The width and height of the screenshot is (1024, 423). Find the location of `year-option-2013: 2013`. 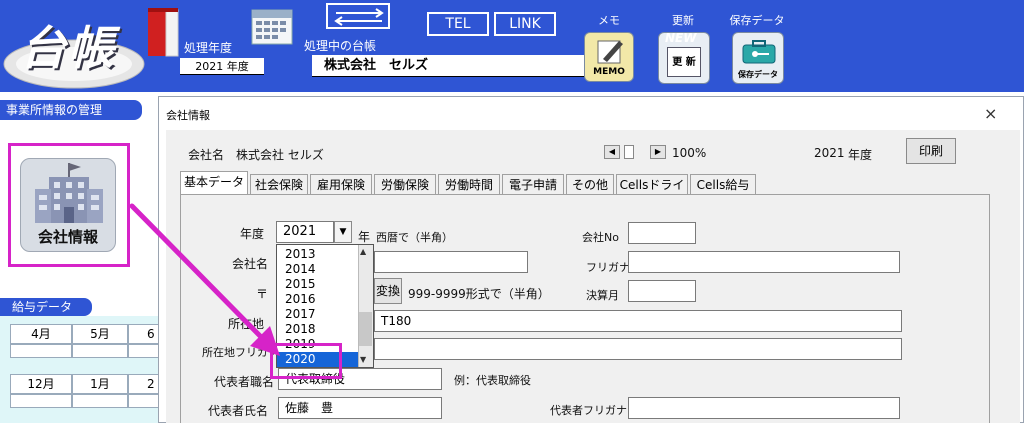

year-option-2013: 2013 is located at coordinates (319, 254).